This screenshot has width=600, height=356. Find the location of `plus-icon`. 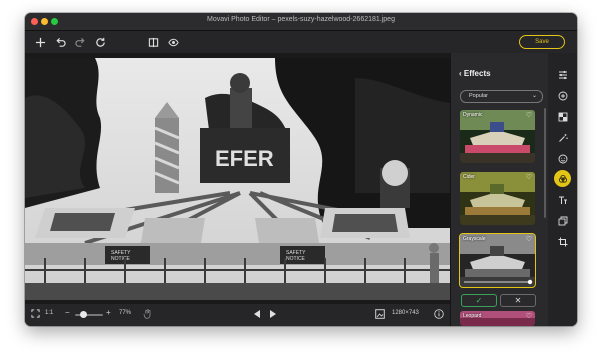

plus-icon is located at coordinates (40, 42).